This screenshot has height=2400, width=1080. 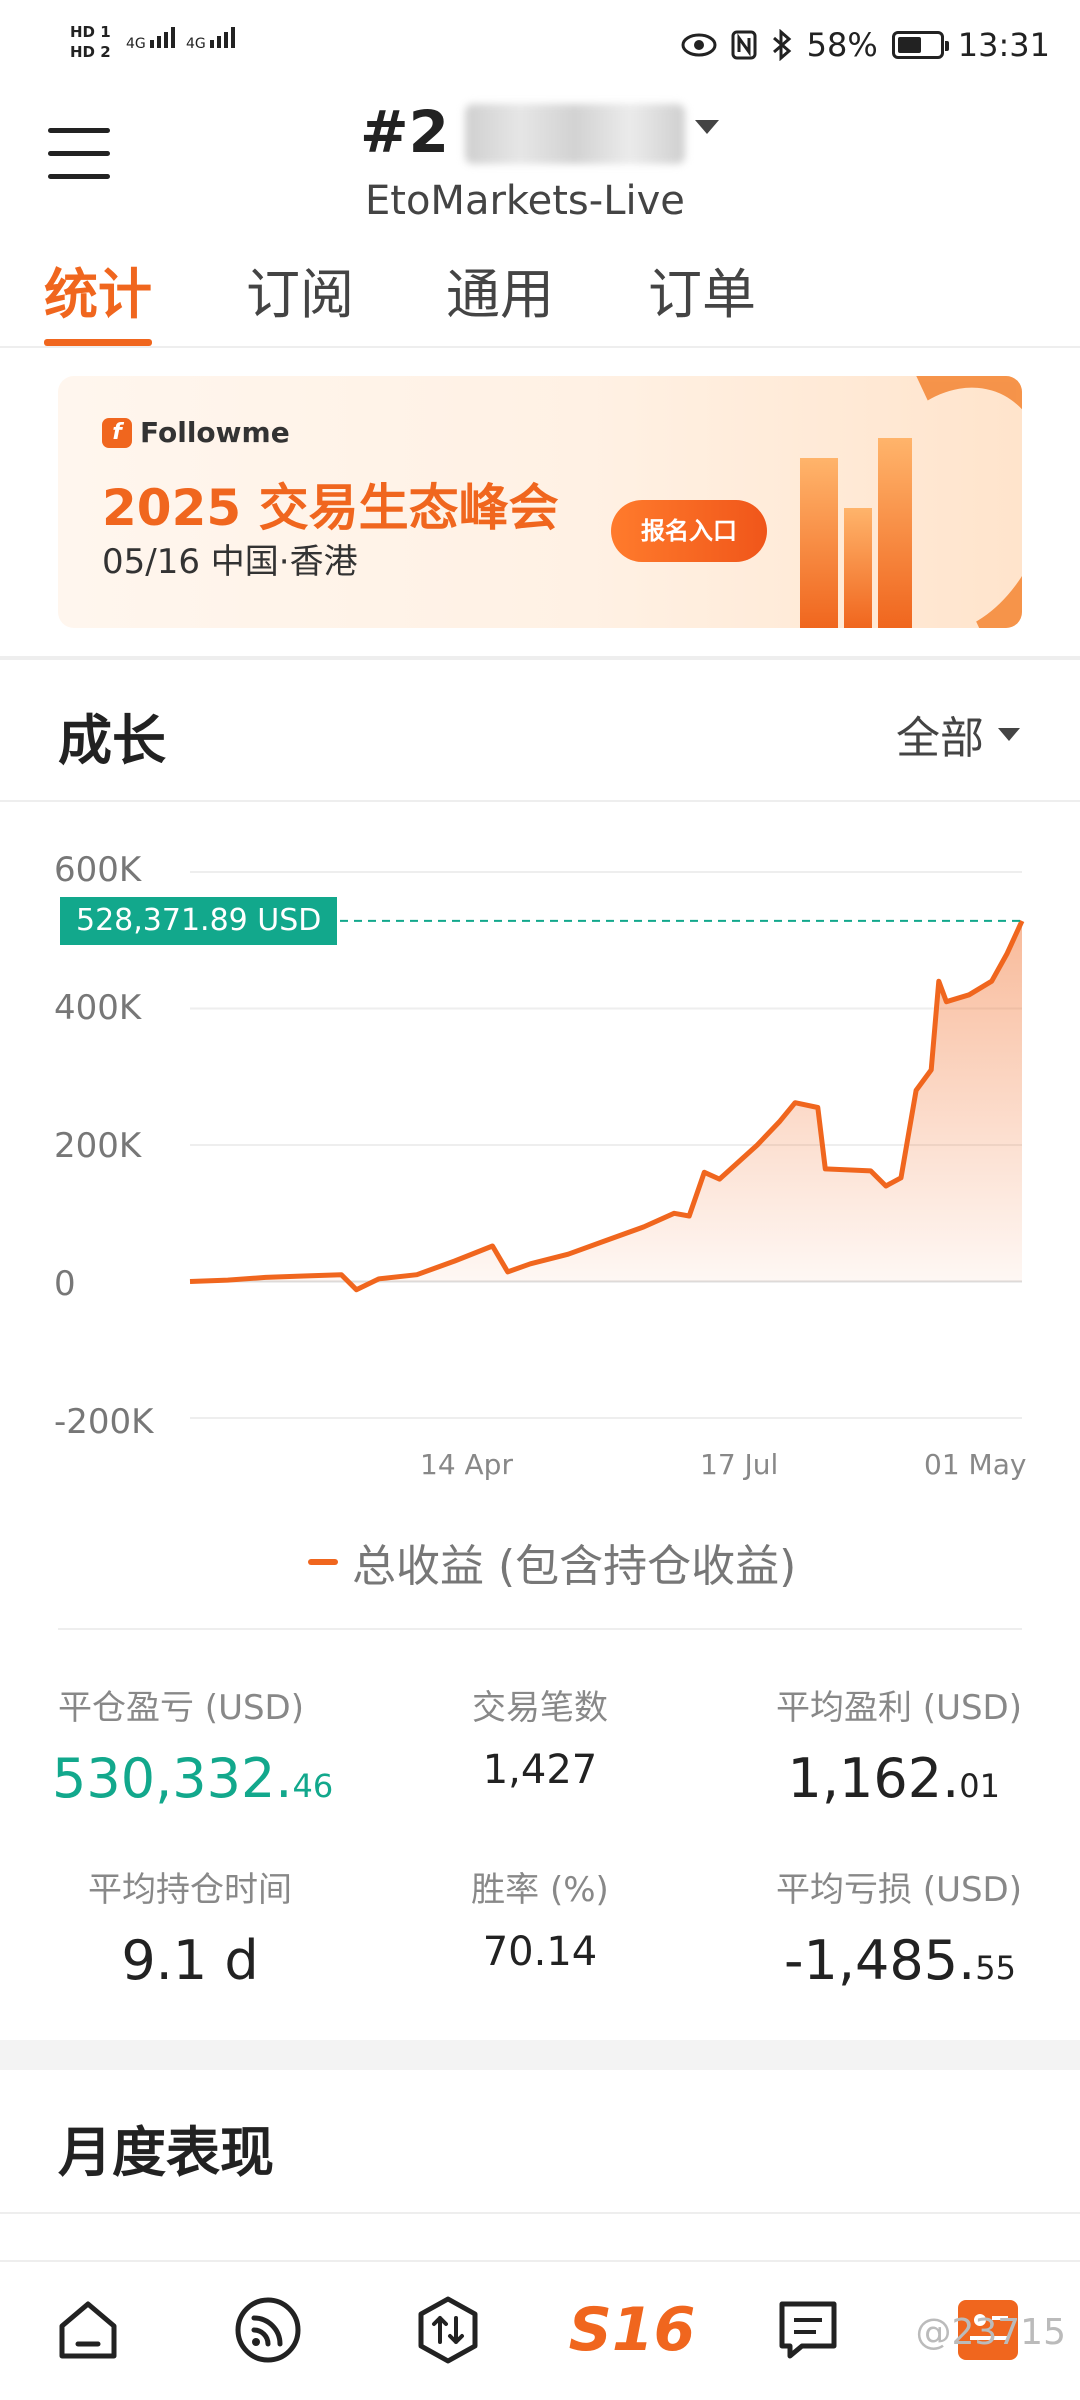 I want to click on stat-avg-hold: 平均持仓时间 9.1 d, so click(x=190, y=1931).